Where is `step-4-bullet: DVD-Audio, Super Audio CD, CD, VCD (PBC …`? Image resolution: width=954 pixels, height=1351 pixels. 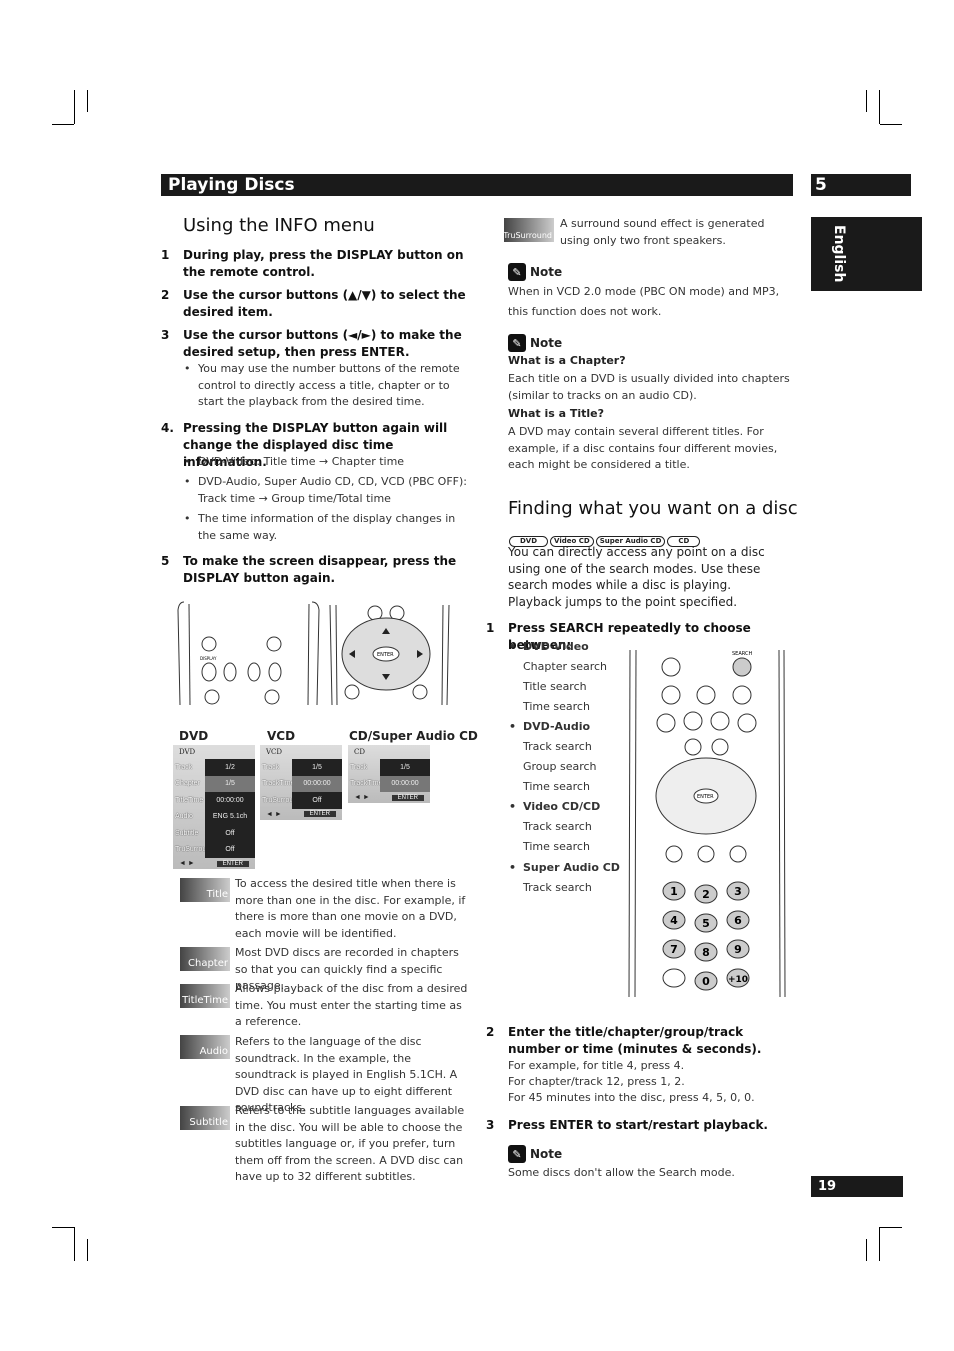 step-4-bullet: DVD-Audio, Super Audio CD, CD, VCD (PBC … is located at coordinates (328, 490).